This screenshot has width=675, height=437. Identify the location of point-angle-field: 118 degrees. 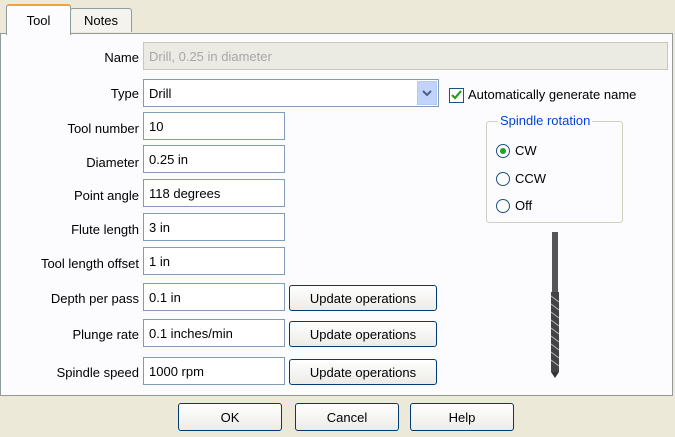
(214, 193).